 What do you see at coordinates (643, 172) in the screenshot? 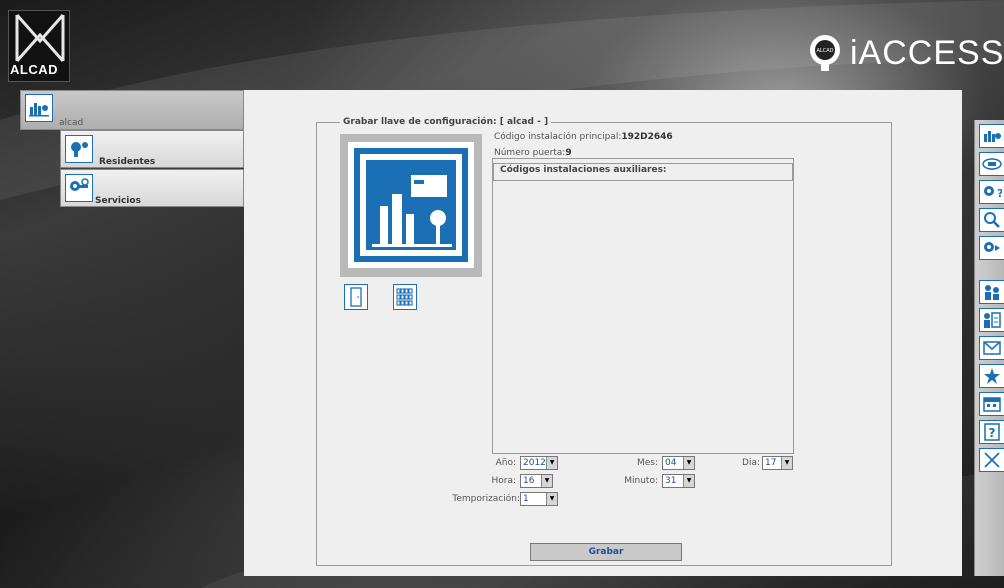
I see `aux-codes-header: Códigos instalaciones auxiliares:` at bounding box center [643, 172].